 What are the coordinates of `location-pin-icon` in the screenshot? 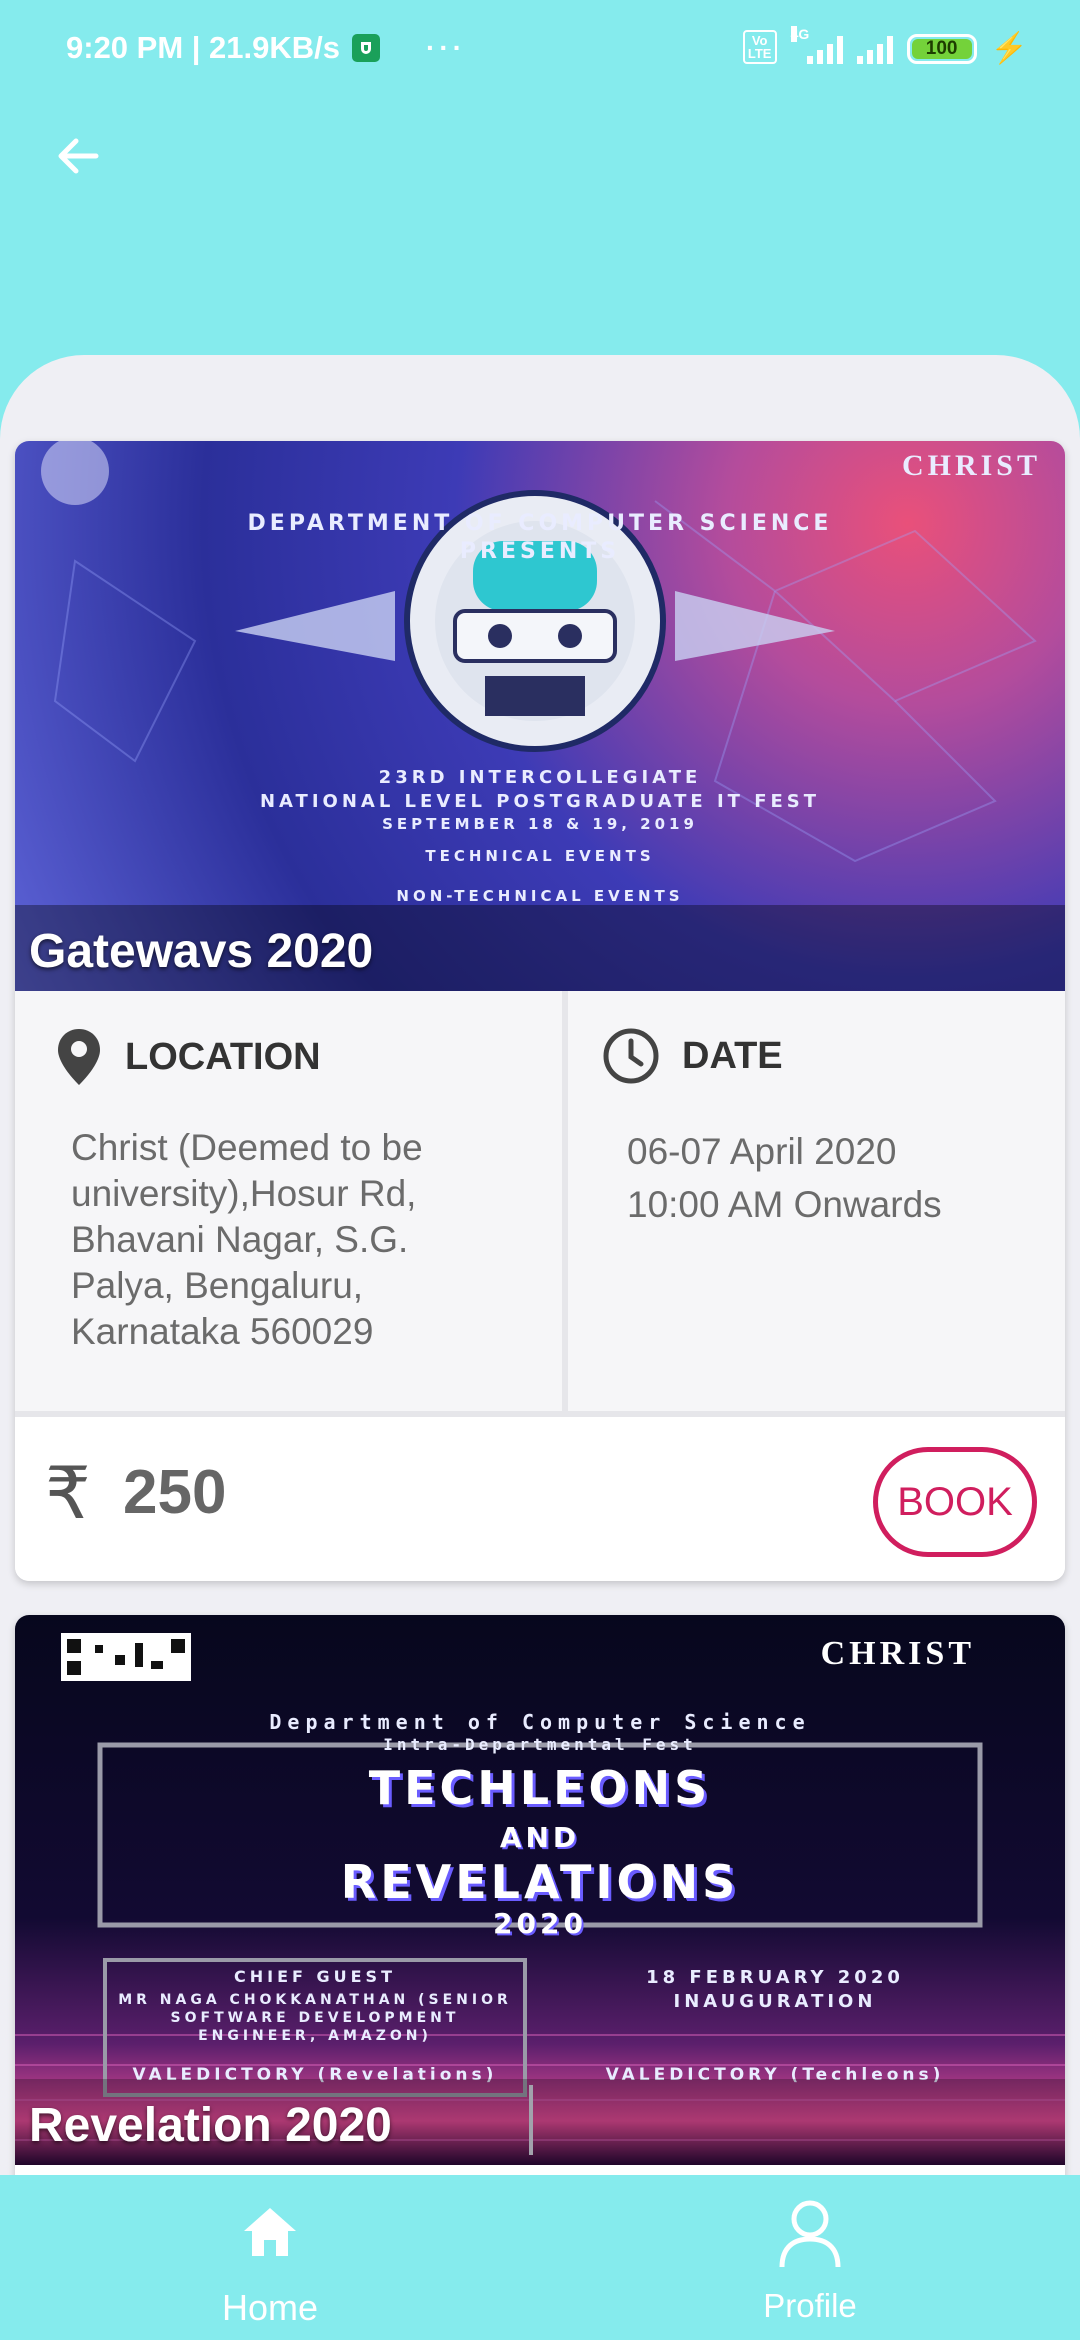 It's located at (79, 1057).